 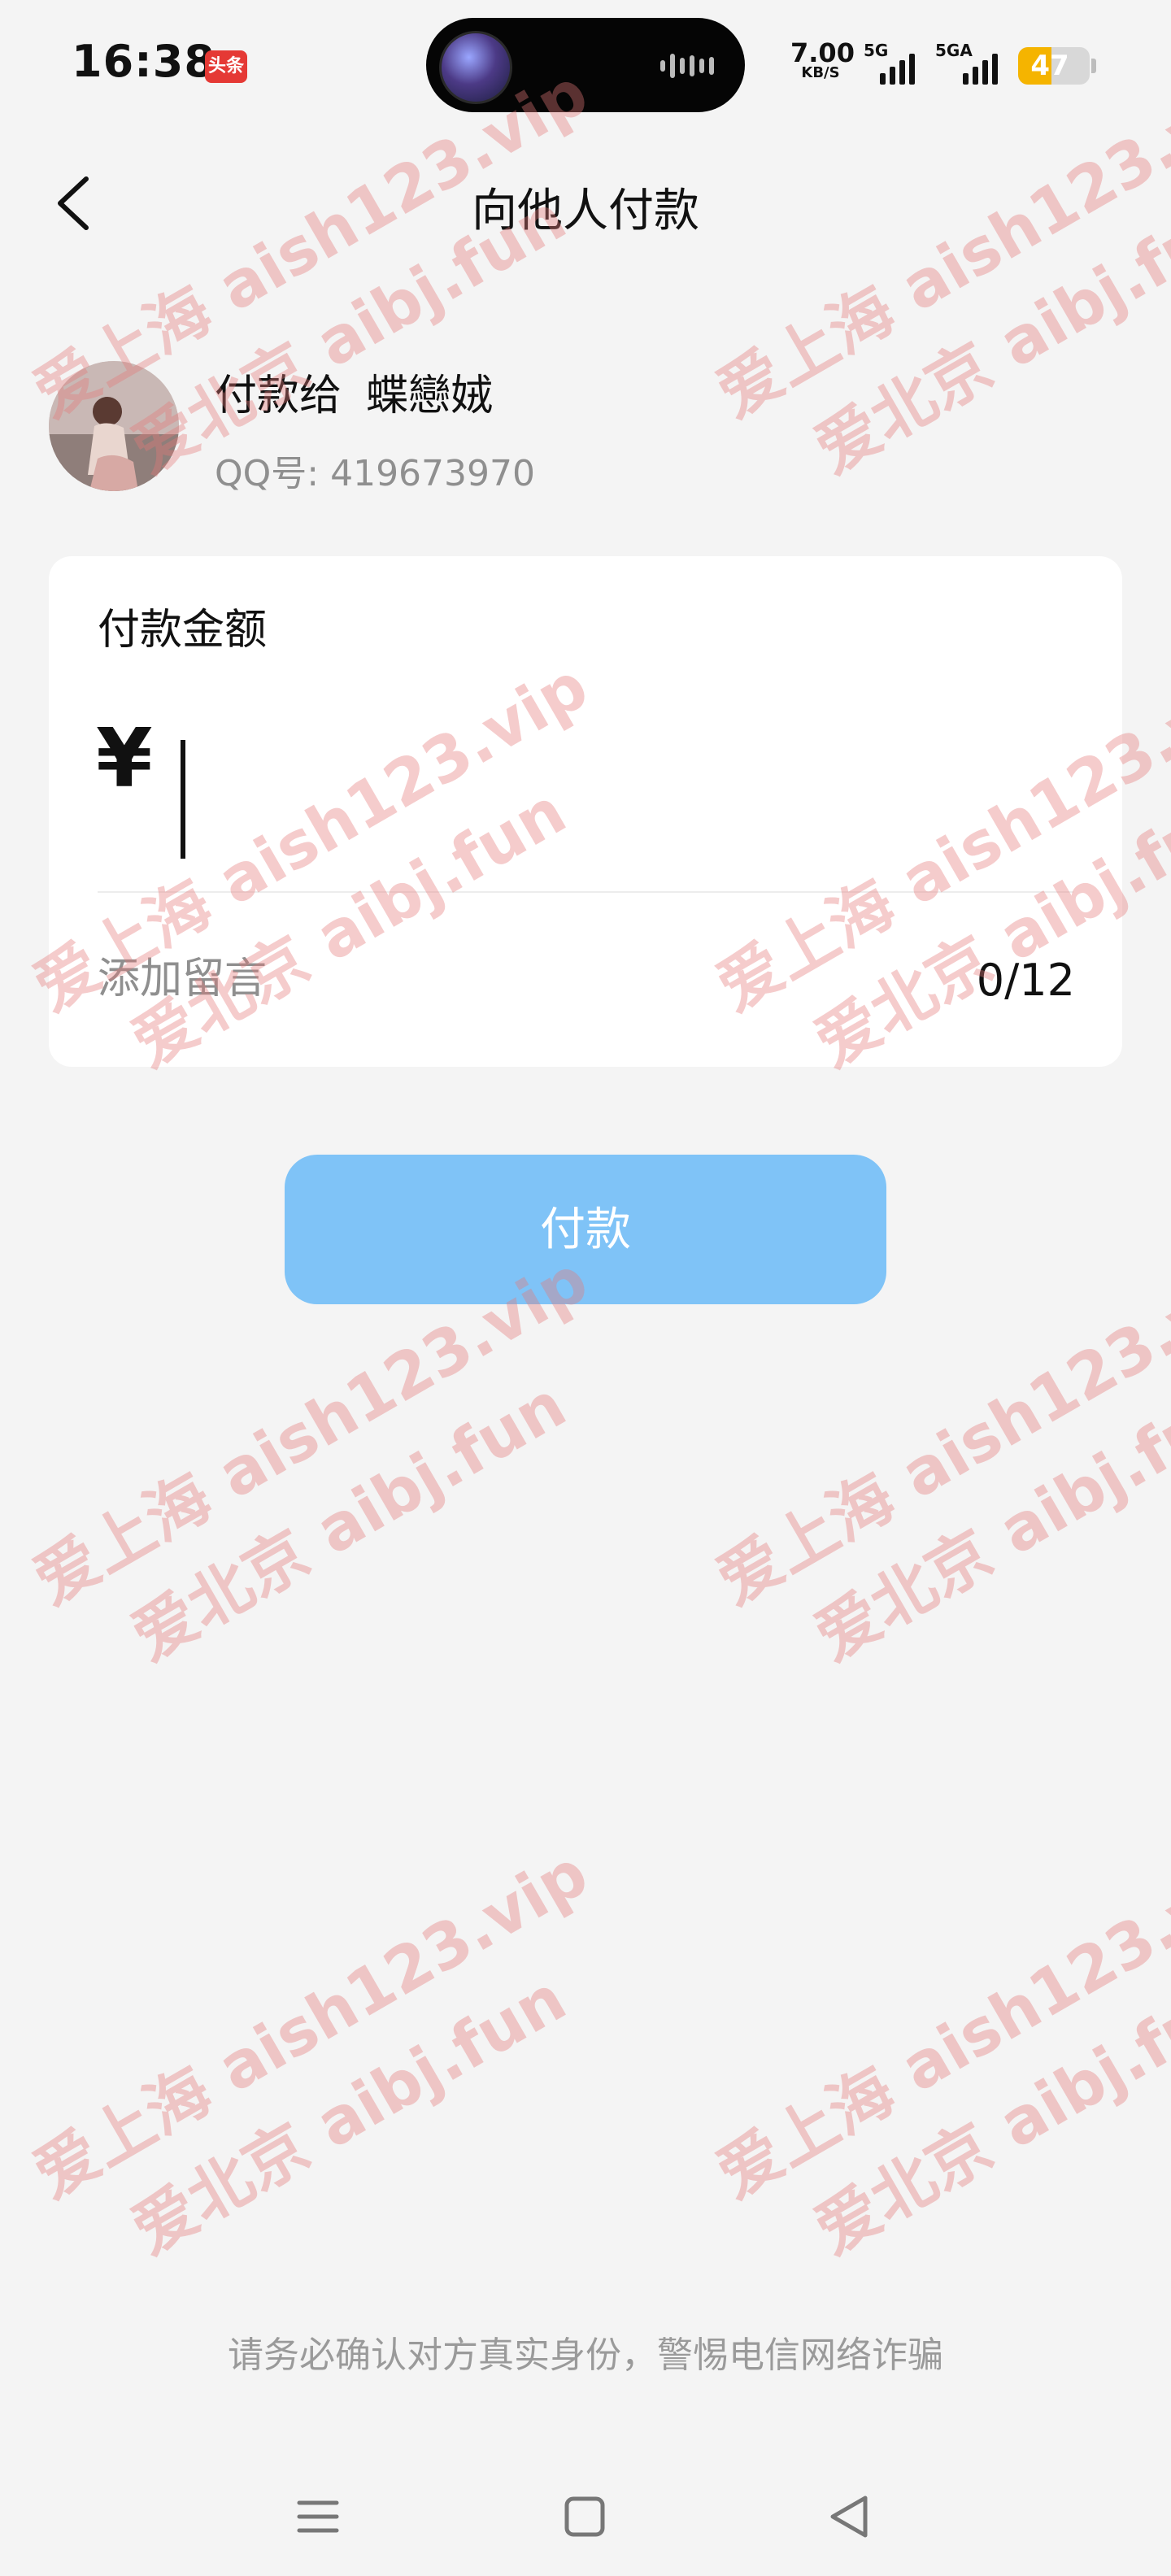 What do you see at coordinates (143, 61) in the screenshot?
I see `status-time: 16:38` at bounding box center [143, 61].